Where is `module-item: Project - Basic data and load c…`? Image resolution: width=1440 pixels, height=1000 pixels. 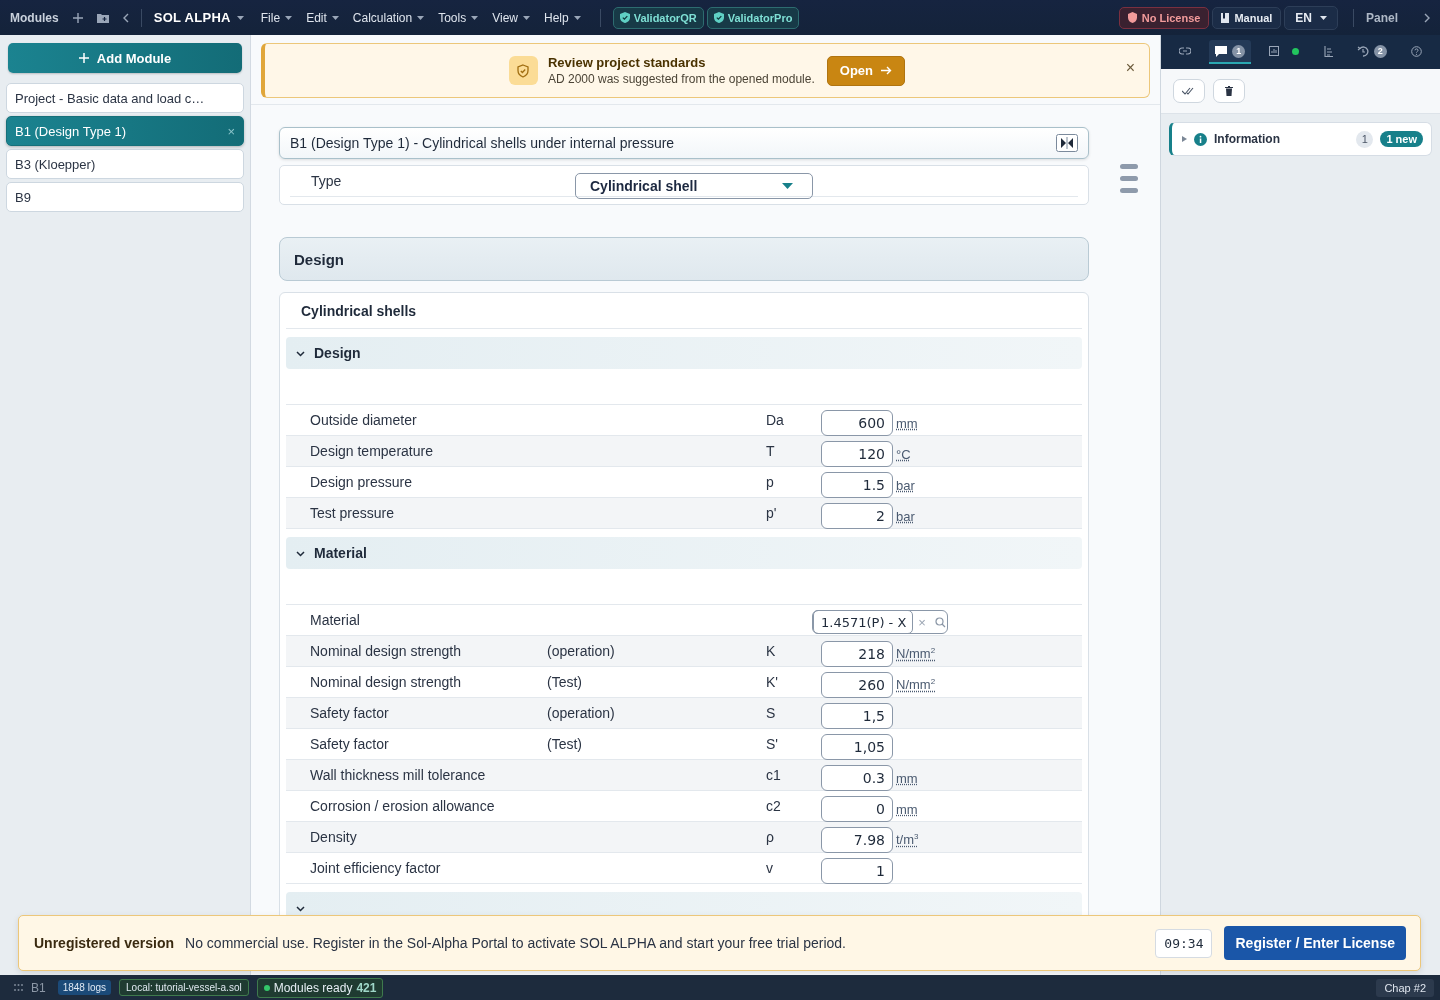 module-item: Project - Basic data and load c… is located at coordinates (125, 98).